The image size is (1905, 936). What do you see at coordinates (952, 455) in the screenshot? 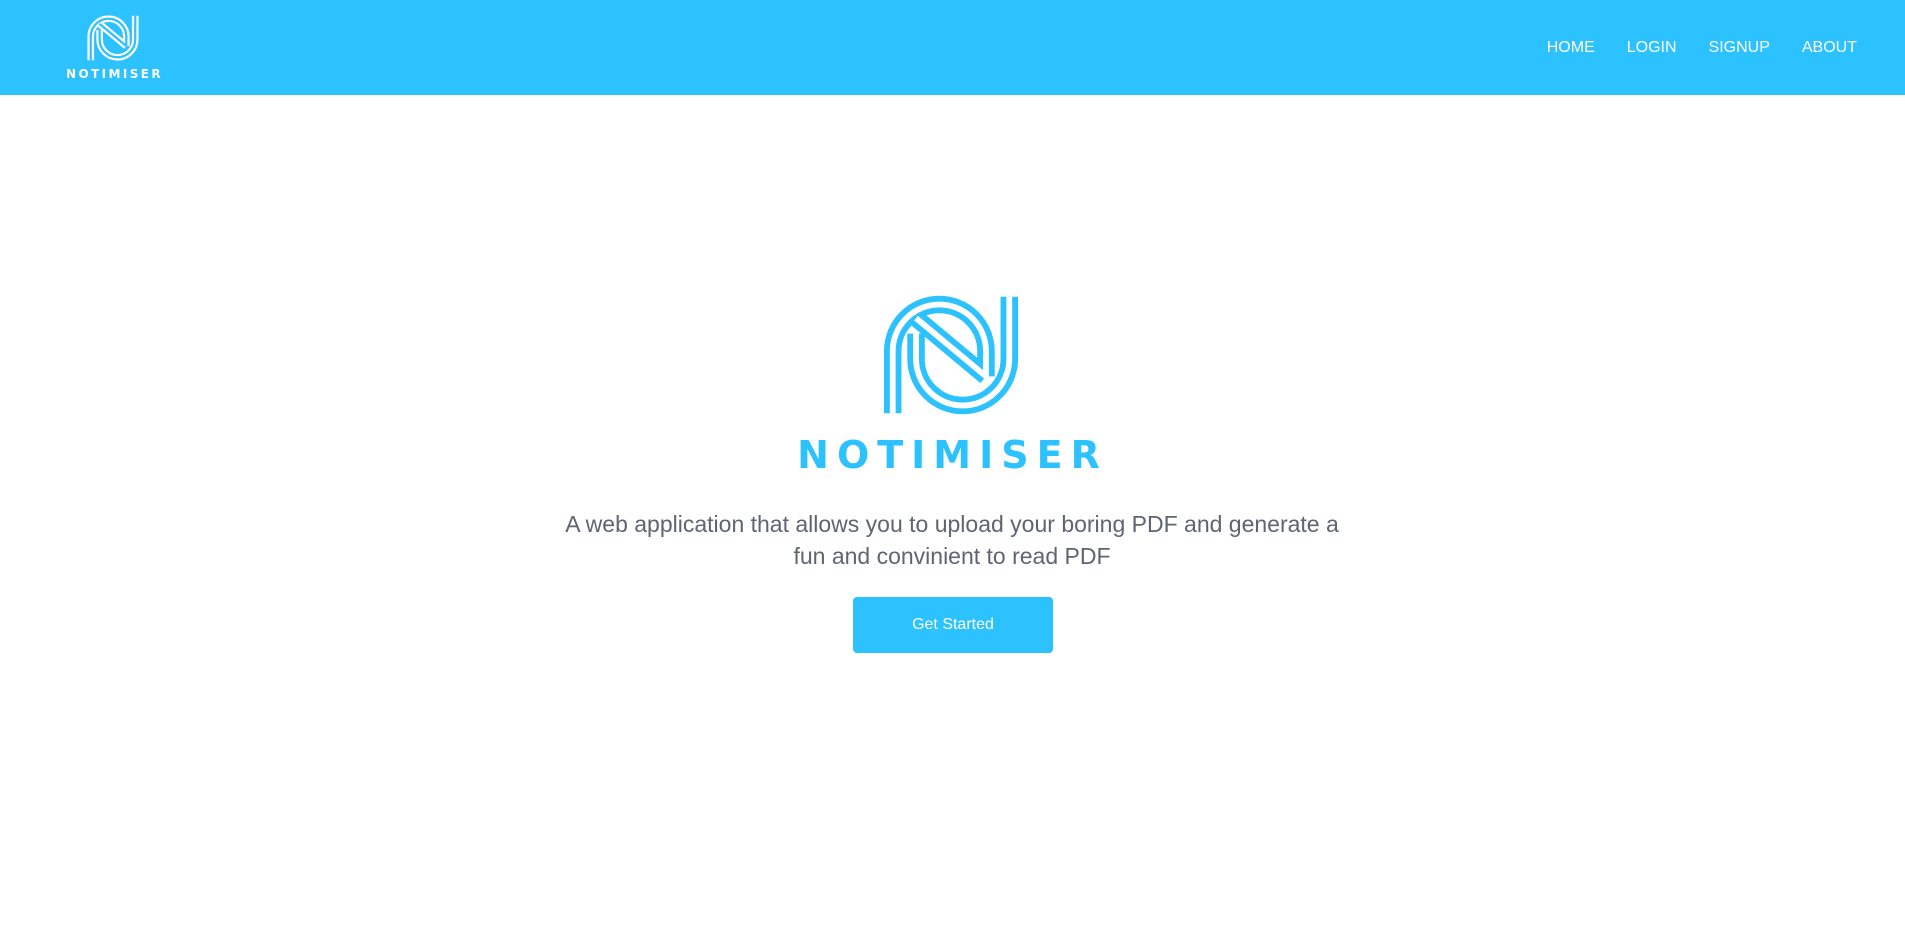
I see `hero-wordmark: NOTIMISER` at bounding box center [952, 455].